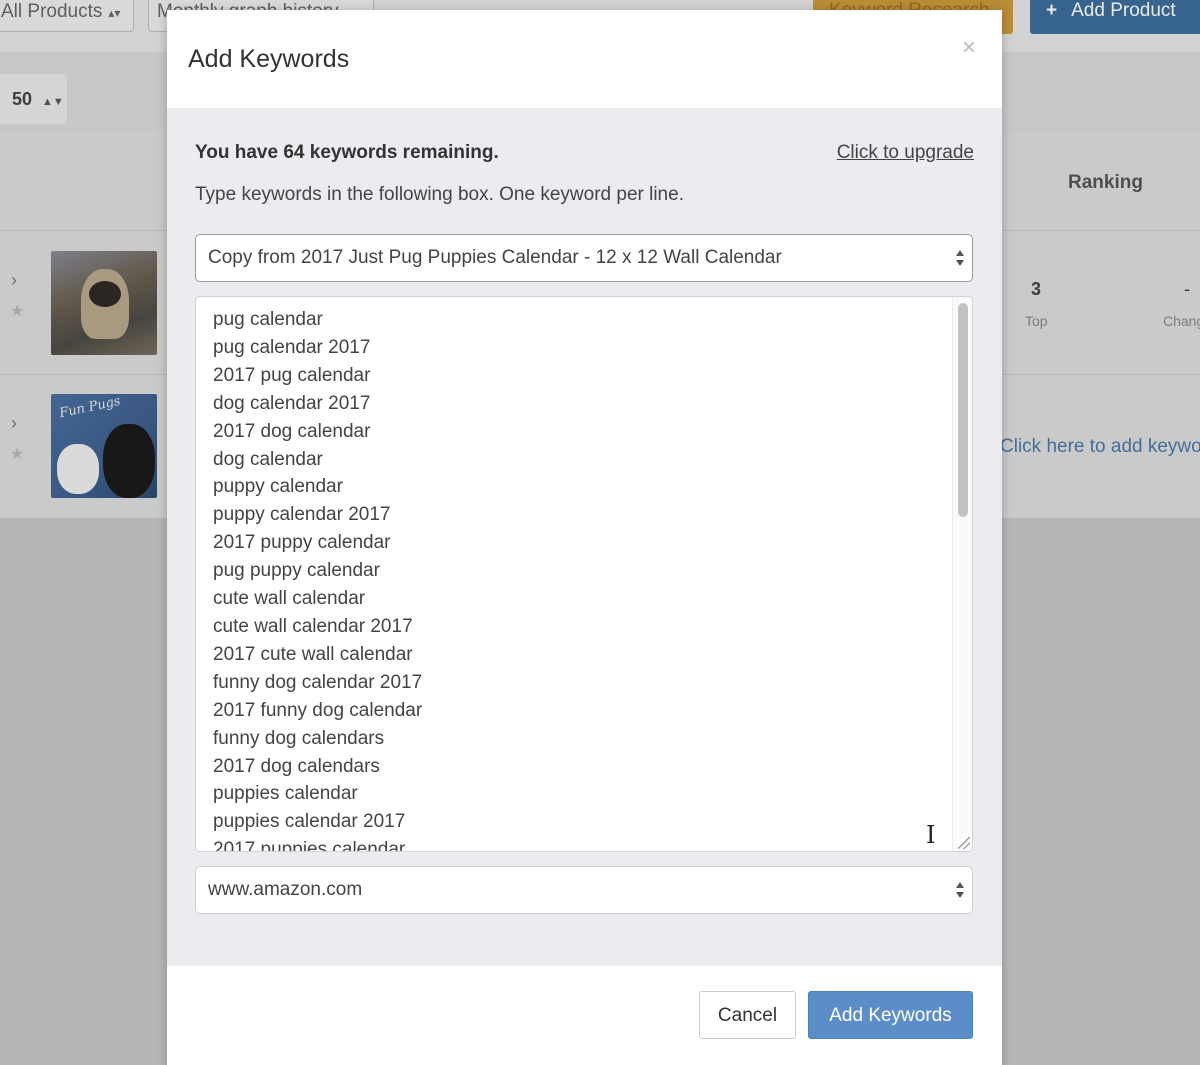  I want to click on keyword-line: funny dog calendar 2017, so click(318, 682).